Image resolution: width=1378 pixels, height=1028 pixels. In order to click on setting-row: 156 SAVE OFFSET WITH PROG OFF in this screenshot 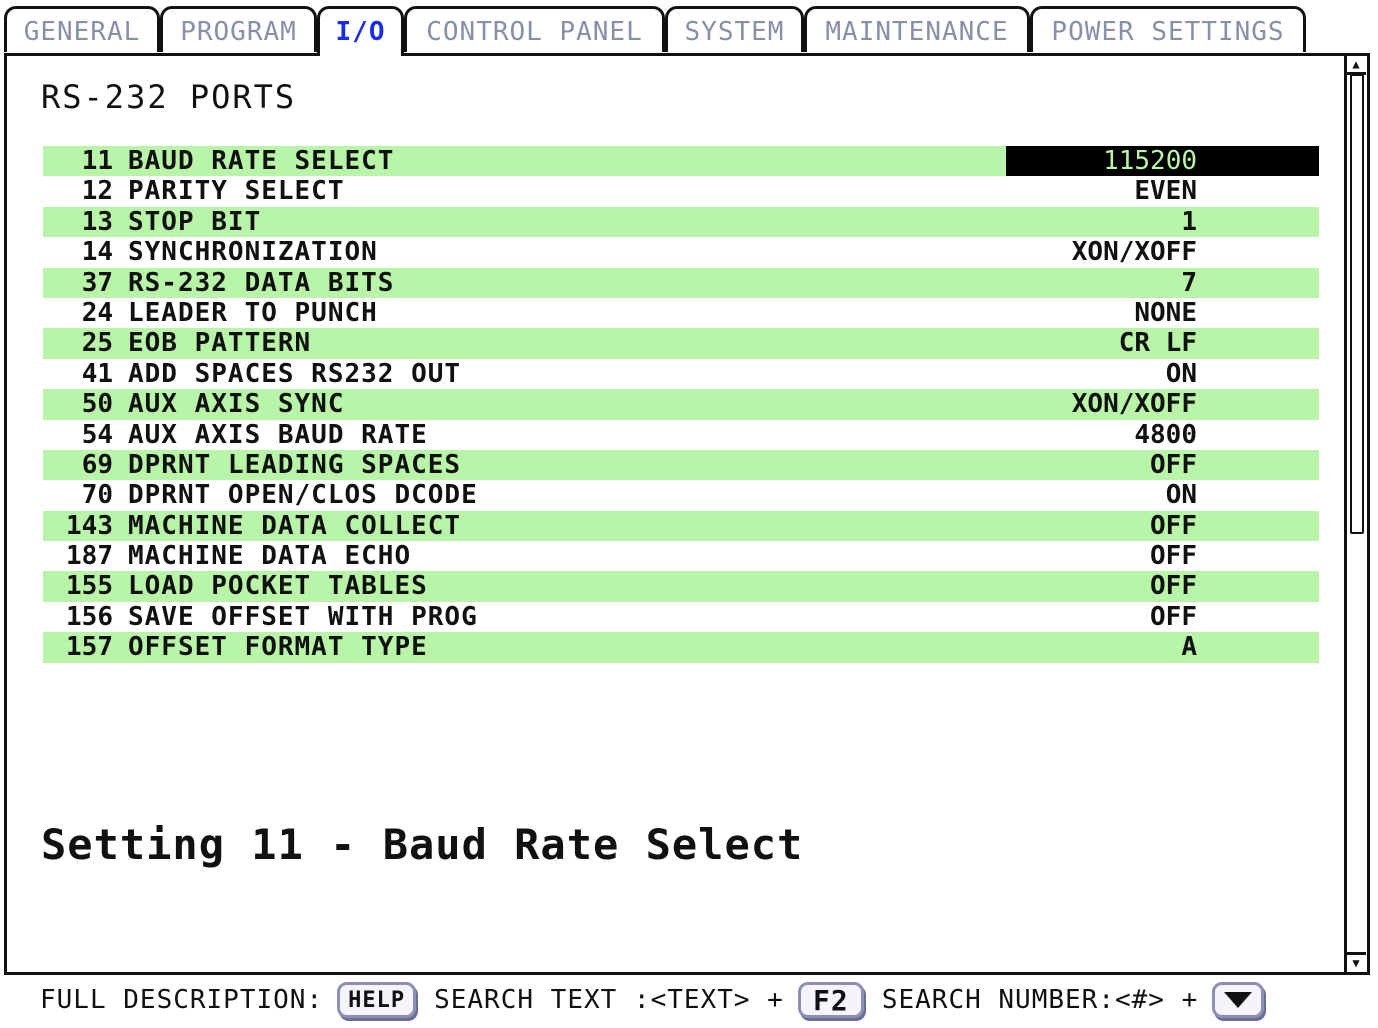, I will do `click(681, 617)`.